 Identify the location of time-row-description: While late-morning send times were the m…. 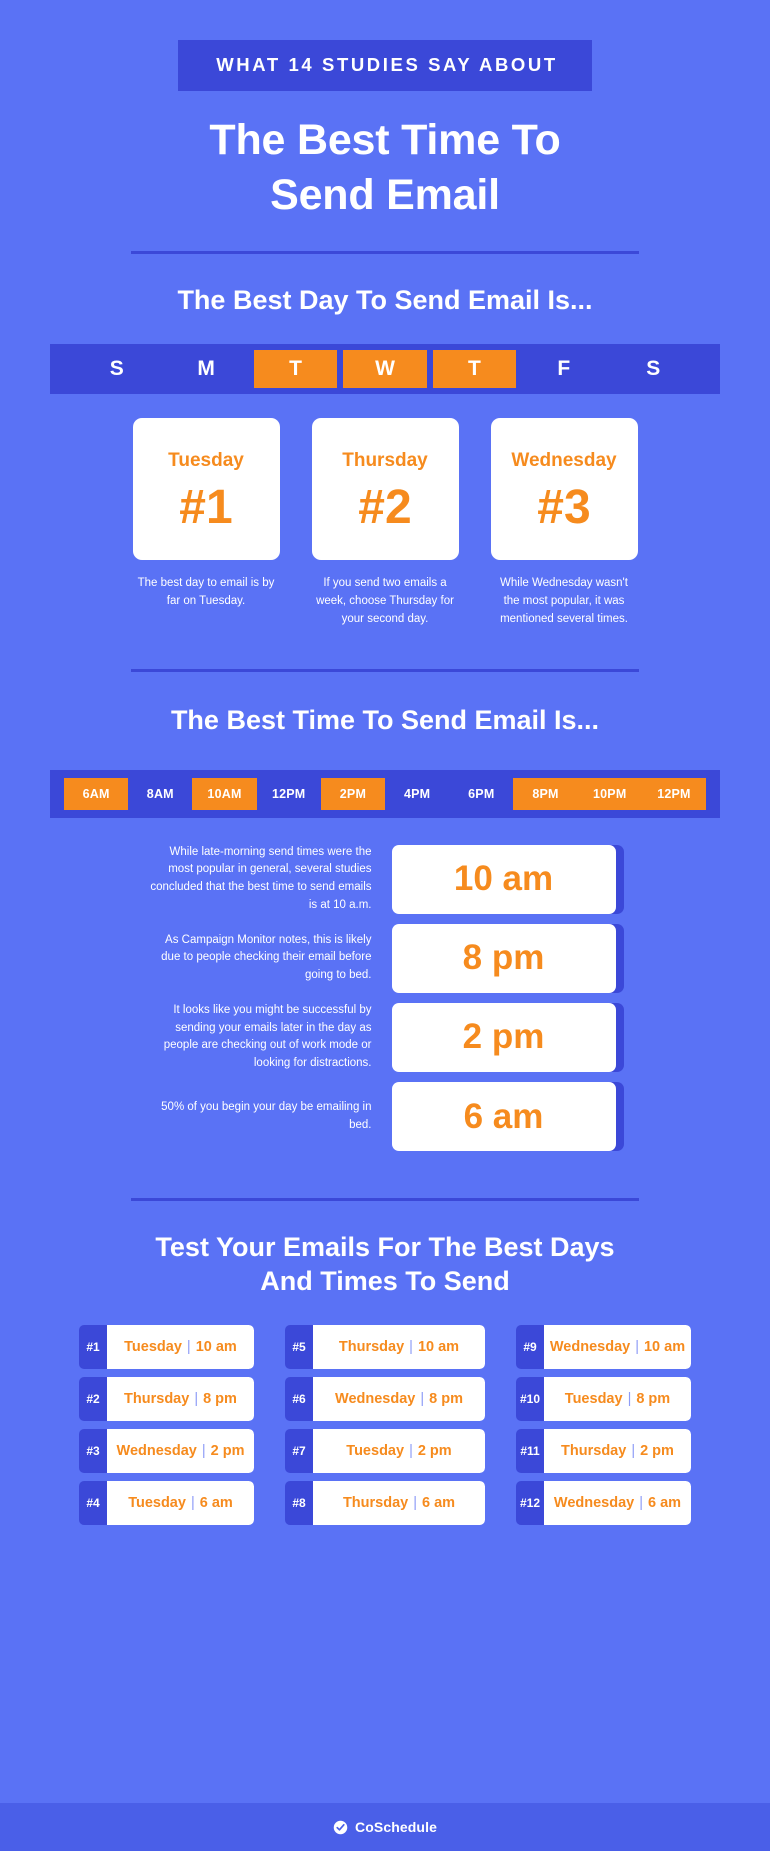
(261, 878).